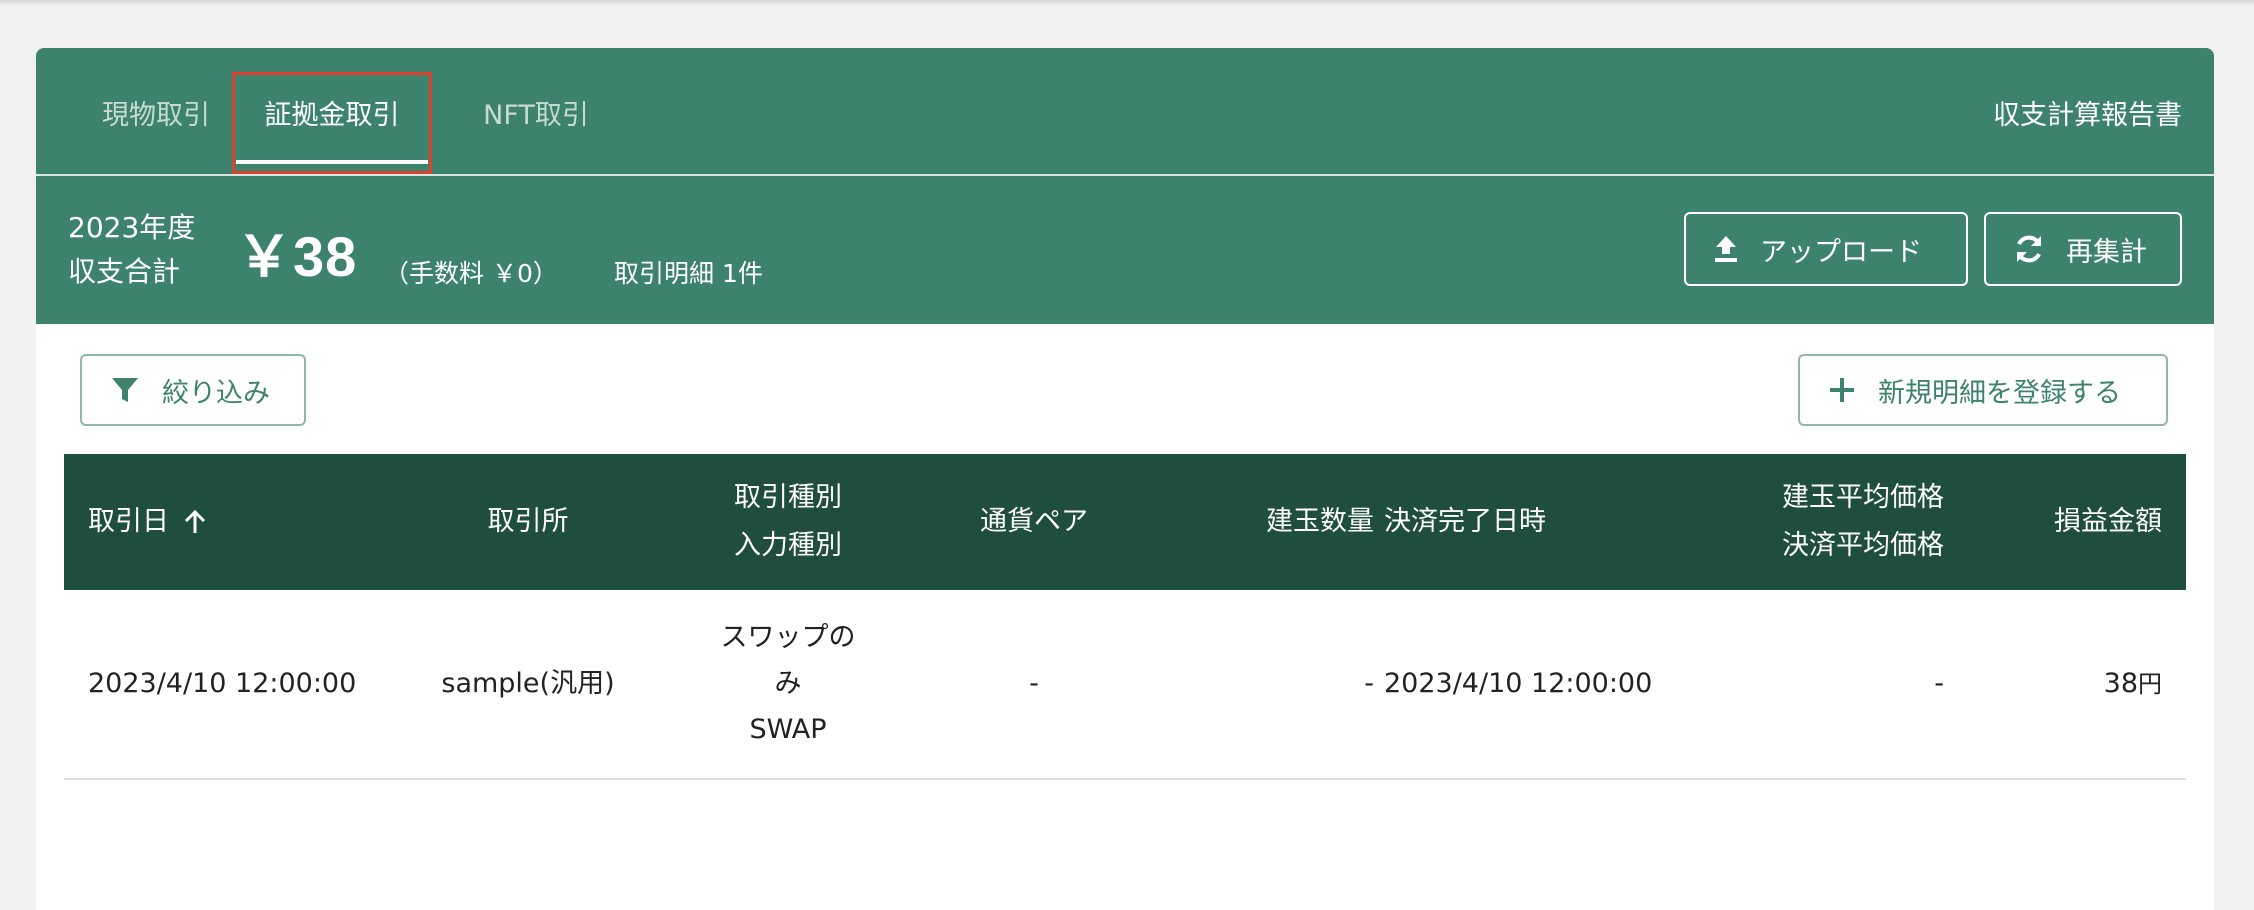 The height and width of the screenshot is (910, 2254). What do you see at coordinates (2029, 249) in the screenshot?
I see `refresh-icon` at bounding box center [2029, 249].